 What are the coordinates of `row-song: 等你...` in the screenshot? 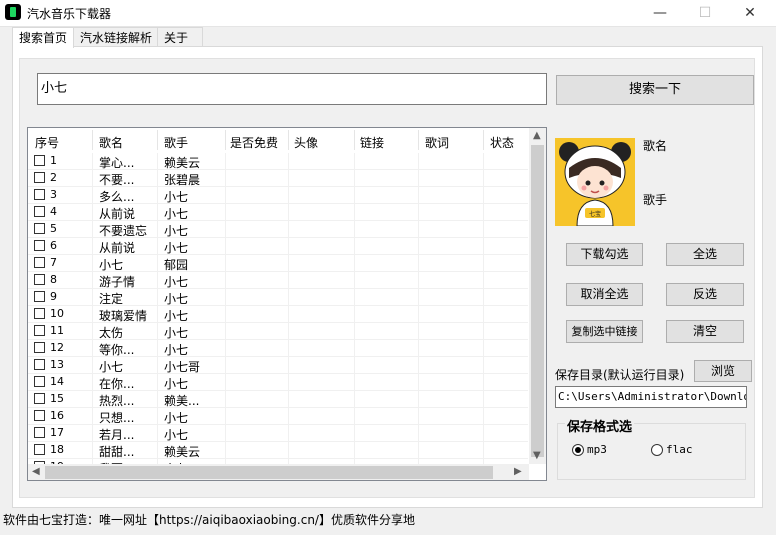 It's located at (117, 350).